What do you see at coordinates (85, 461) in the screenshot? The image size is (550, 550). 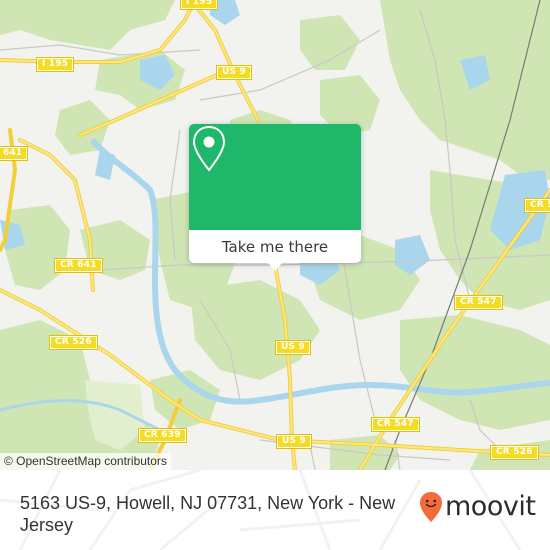 I see `map-attribution: © OpenStreetMap contributors` at bounding box center [85, 461].